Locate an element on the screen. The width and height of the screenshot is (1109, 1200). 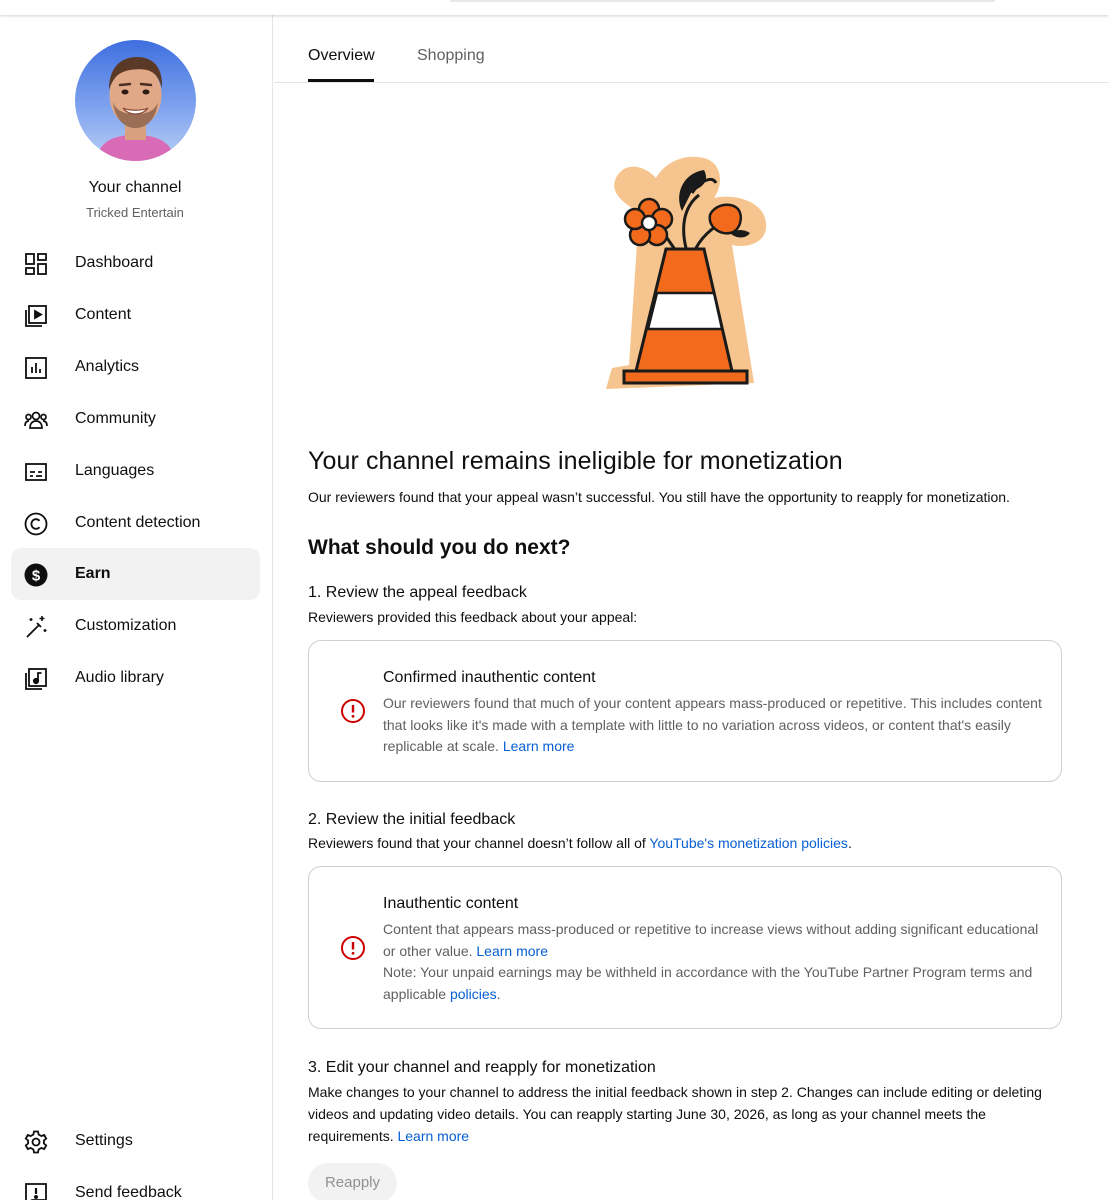
sidebar-item-send-feedback: Send feedback is located at coordinates (135, 1183).